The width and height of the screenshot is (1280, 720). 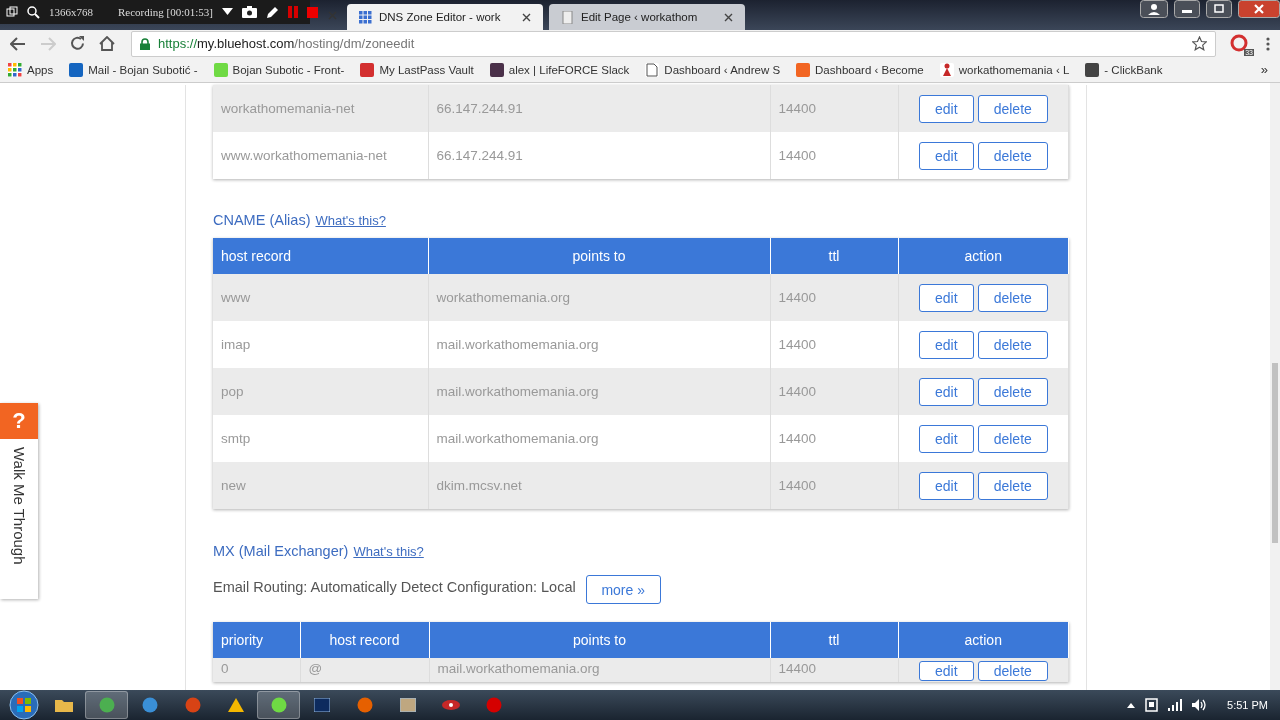 What do you see at coordinates (320, 391) in the screenshot?
I see `table-cell: pop` at bounding box center [320, 391].